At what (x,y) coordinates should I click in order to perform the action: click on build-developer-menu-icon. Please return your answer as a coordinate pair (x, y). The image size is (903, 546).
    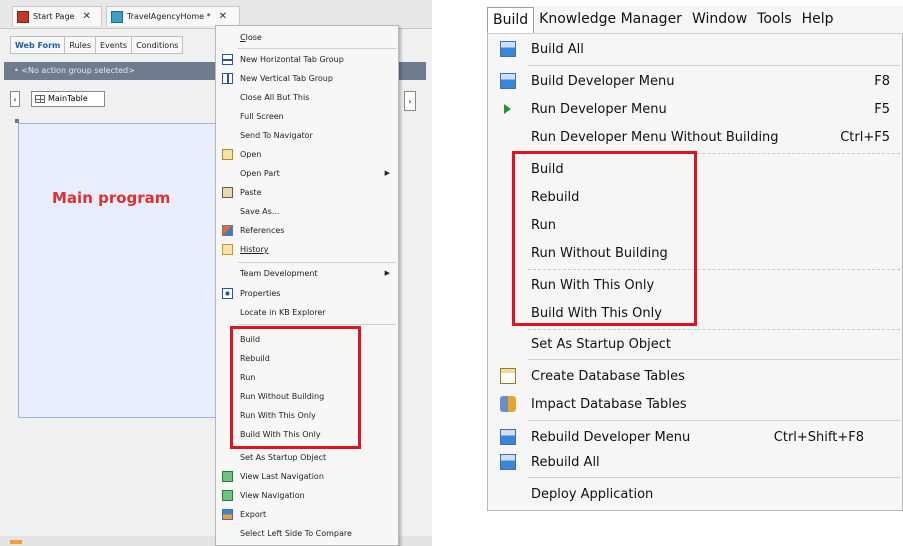
    Looking at the image, I should click on (508, 81).